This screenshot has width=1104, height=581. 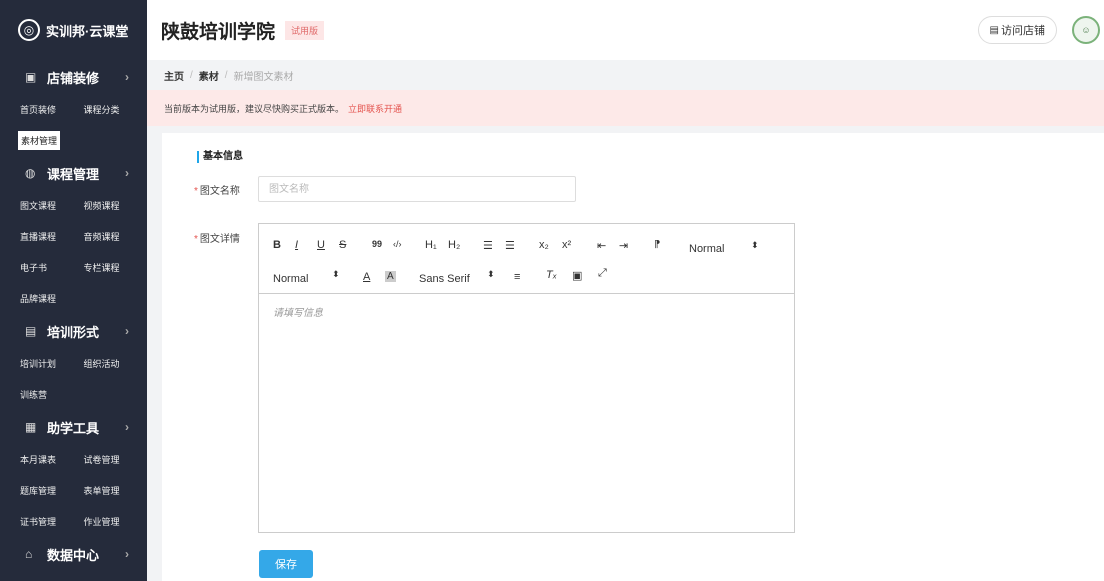 What do you see at coordinates (73, 140) in the screenshot?
I see `sidebar-row: 素材管理` at bounding box center [73, 140].